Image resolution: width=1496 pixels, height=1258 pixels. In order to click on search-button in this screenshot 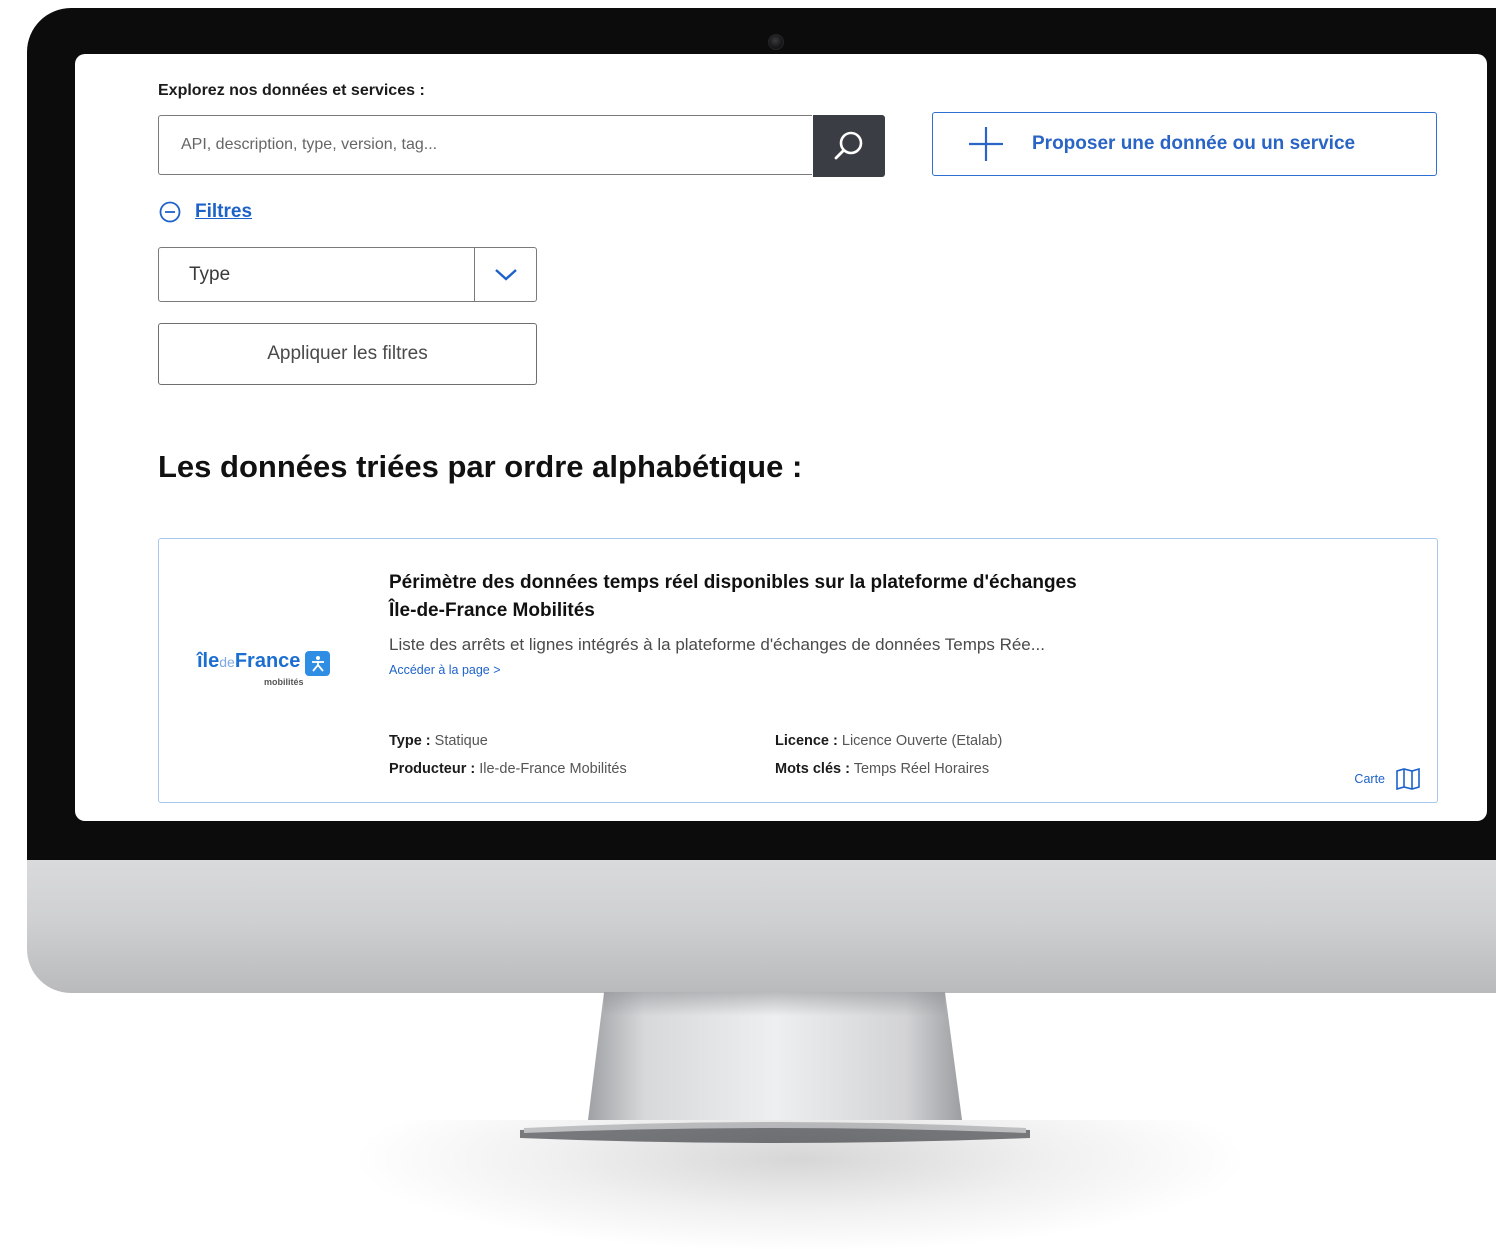, I will do `click(849, 146)`.